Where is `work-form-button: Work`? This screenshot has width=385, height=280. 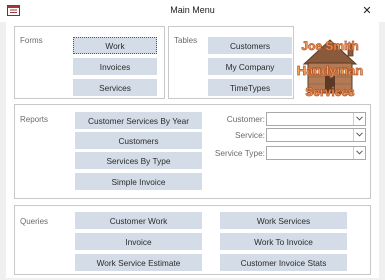 work-form-button: Work is located at coordinates (115, 45).